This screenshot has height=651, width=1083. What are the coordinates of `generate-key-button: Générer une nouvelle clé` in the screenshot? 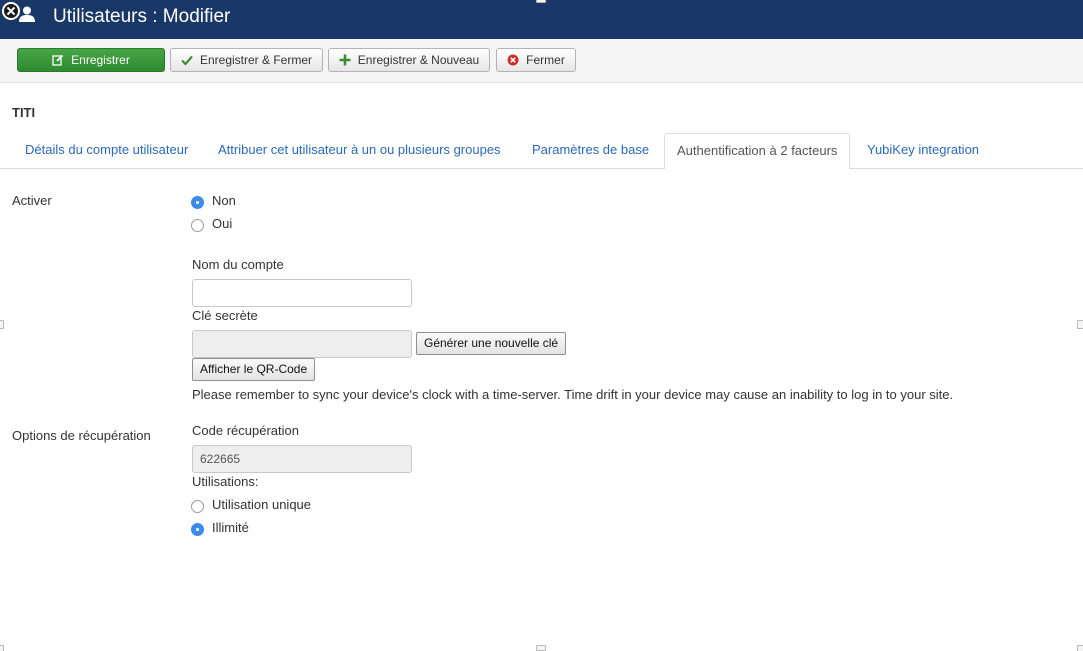 It's located at (491, 343).